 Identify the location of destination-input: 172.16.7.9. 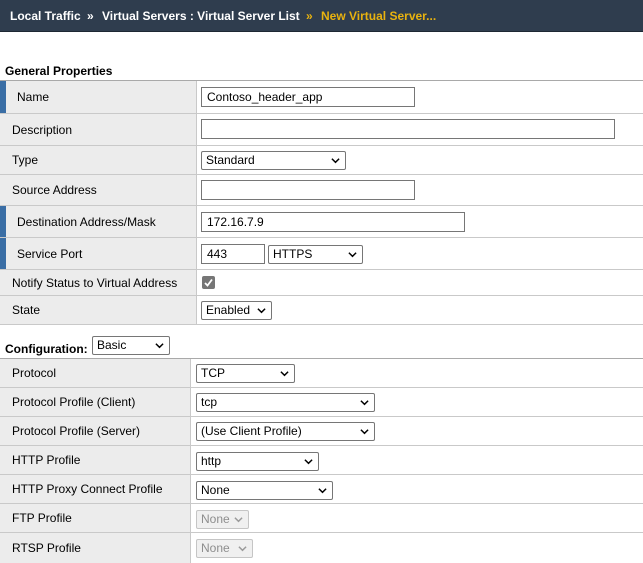
(333, 222).